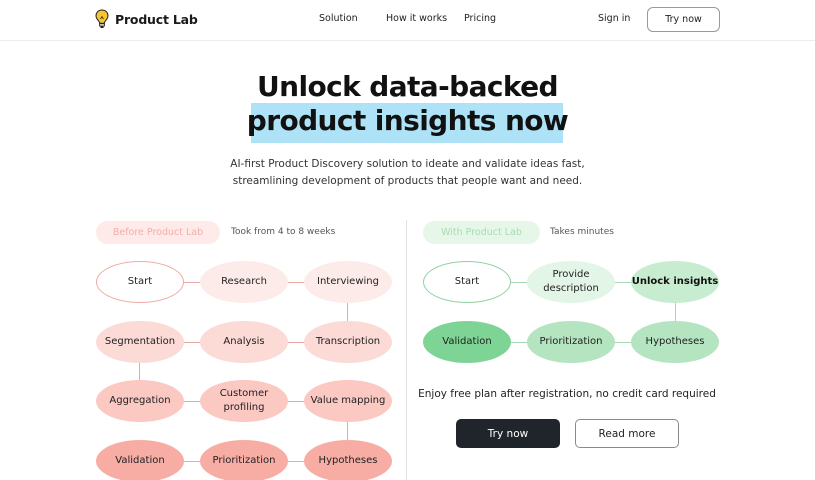 The image size is (815, 480). Describe the element at coordinates (140, 282) in the screenshot. I see `before-node-start: Start` at that location.